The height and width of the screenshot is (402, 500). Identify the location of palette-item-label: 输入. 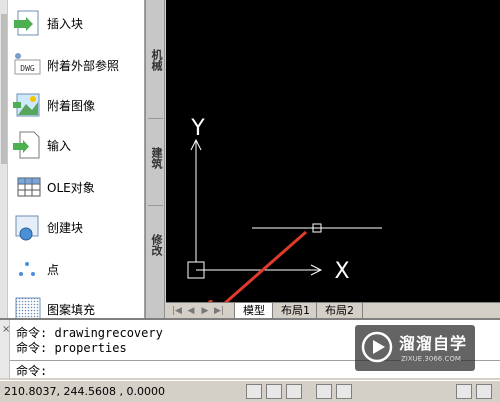
(59, 146).